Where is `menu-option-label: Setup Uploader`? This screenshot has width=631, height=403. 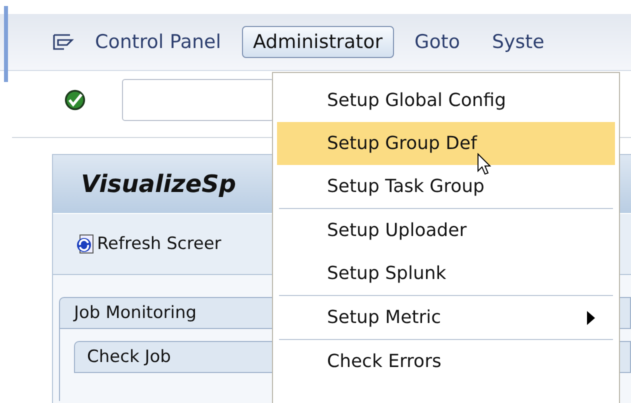 menu-option-label: Setup Uploader is located at coordinates (397, 230).